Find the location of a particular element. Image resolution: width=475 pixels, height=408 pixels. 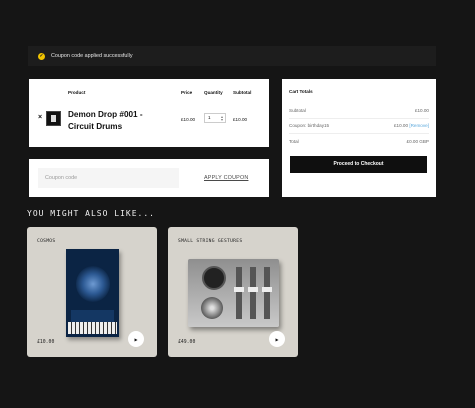

stepper-arrows-icon: ▴ ▾ is located at coordinates (222, 118).